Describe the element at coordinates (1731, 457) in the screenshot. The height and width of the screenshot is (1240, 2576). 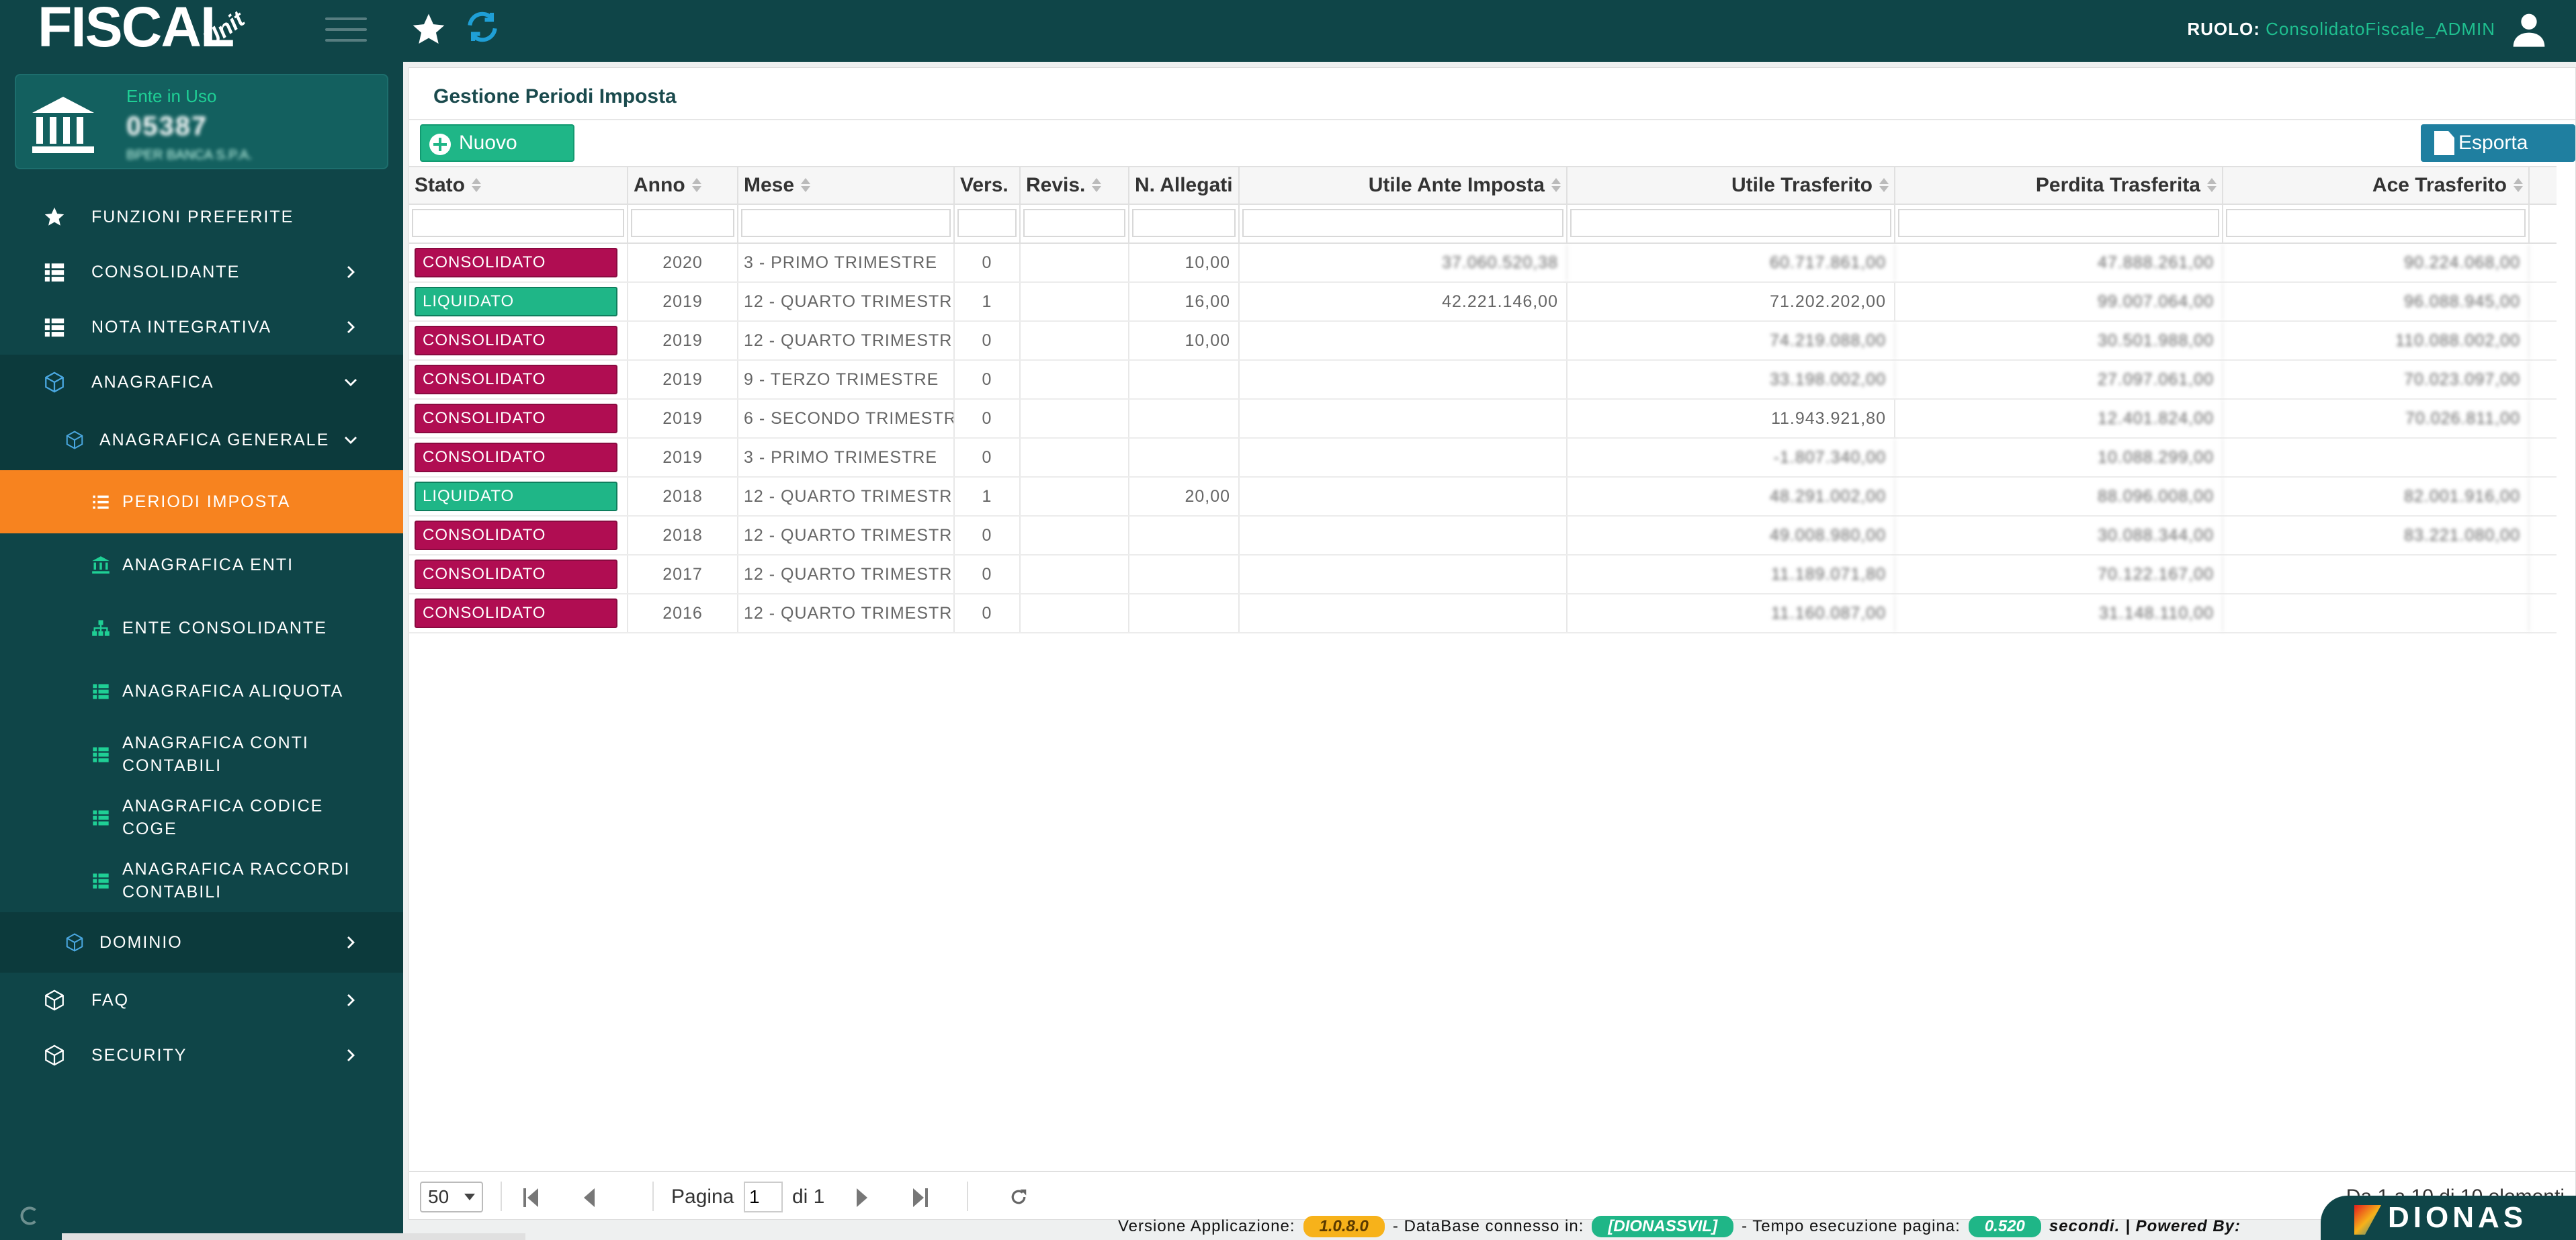
I see `cell-utile-trasferito: -1.807.340,00` at that location.